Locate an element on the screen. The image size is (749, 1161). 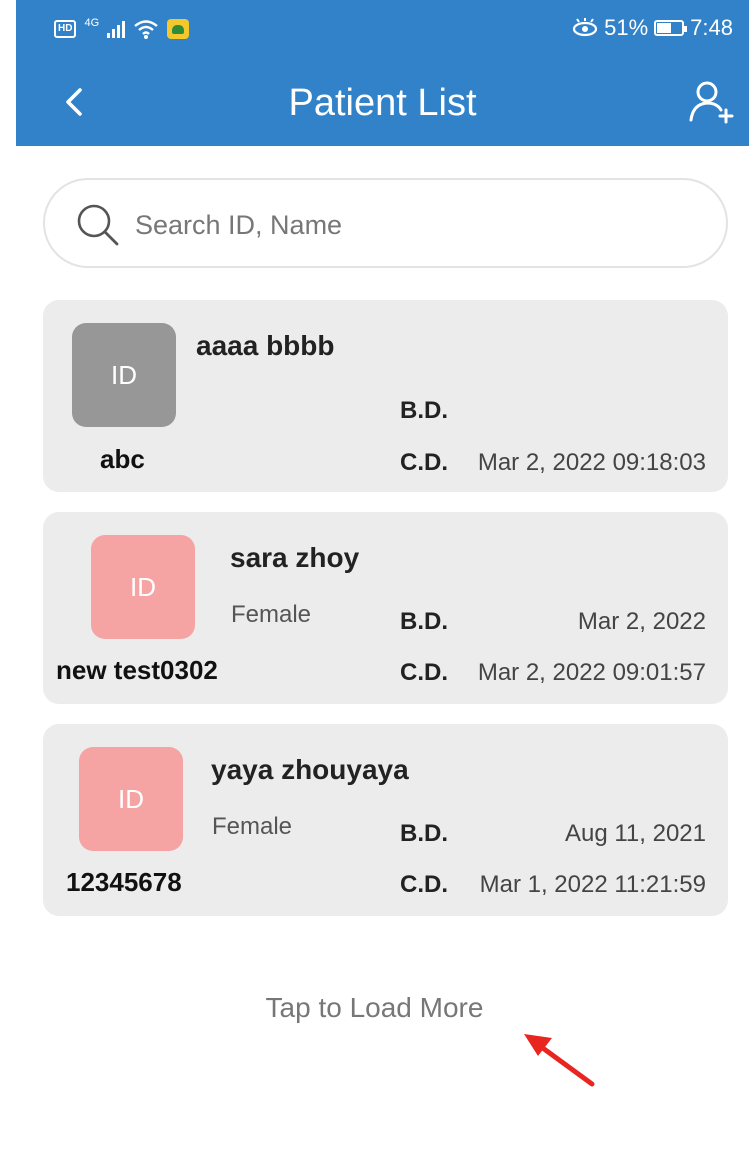
battery-percent: 51% is located at coordinates (626, 27).